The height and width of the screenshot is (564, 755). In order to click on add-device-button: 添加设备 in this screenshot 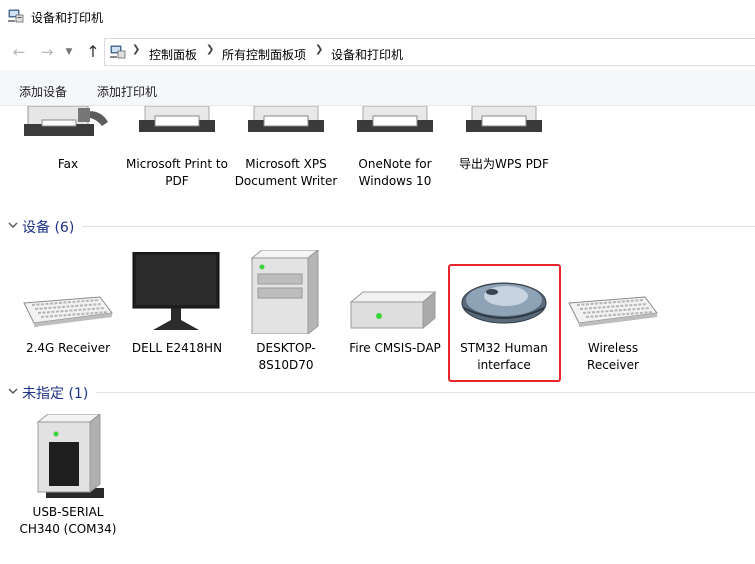, I will do `click(43, 91)`.